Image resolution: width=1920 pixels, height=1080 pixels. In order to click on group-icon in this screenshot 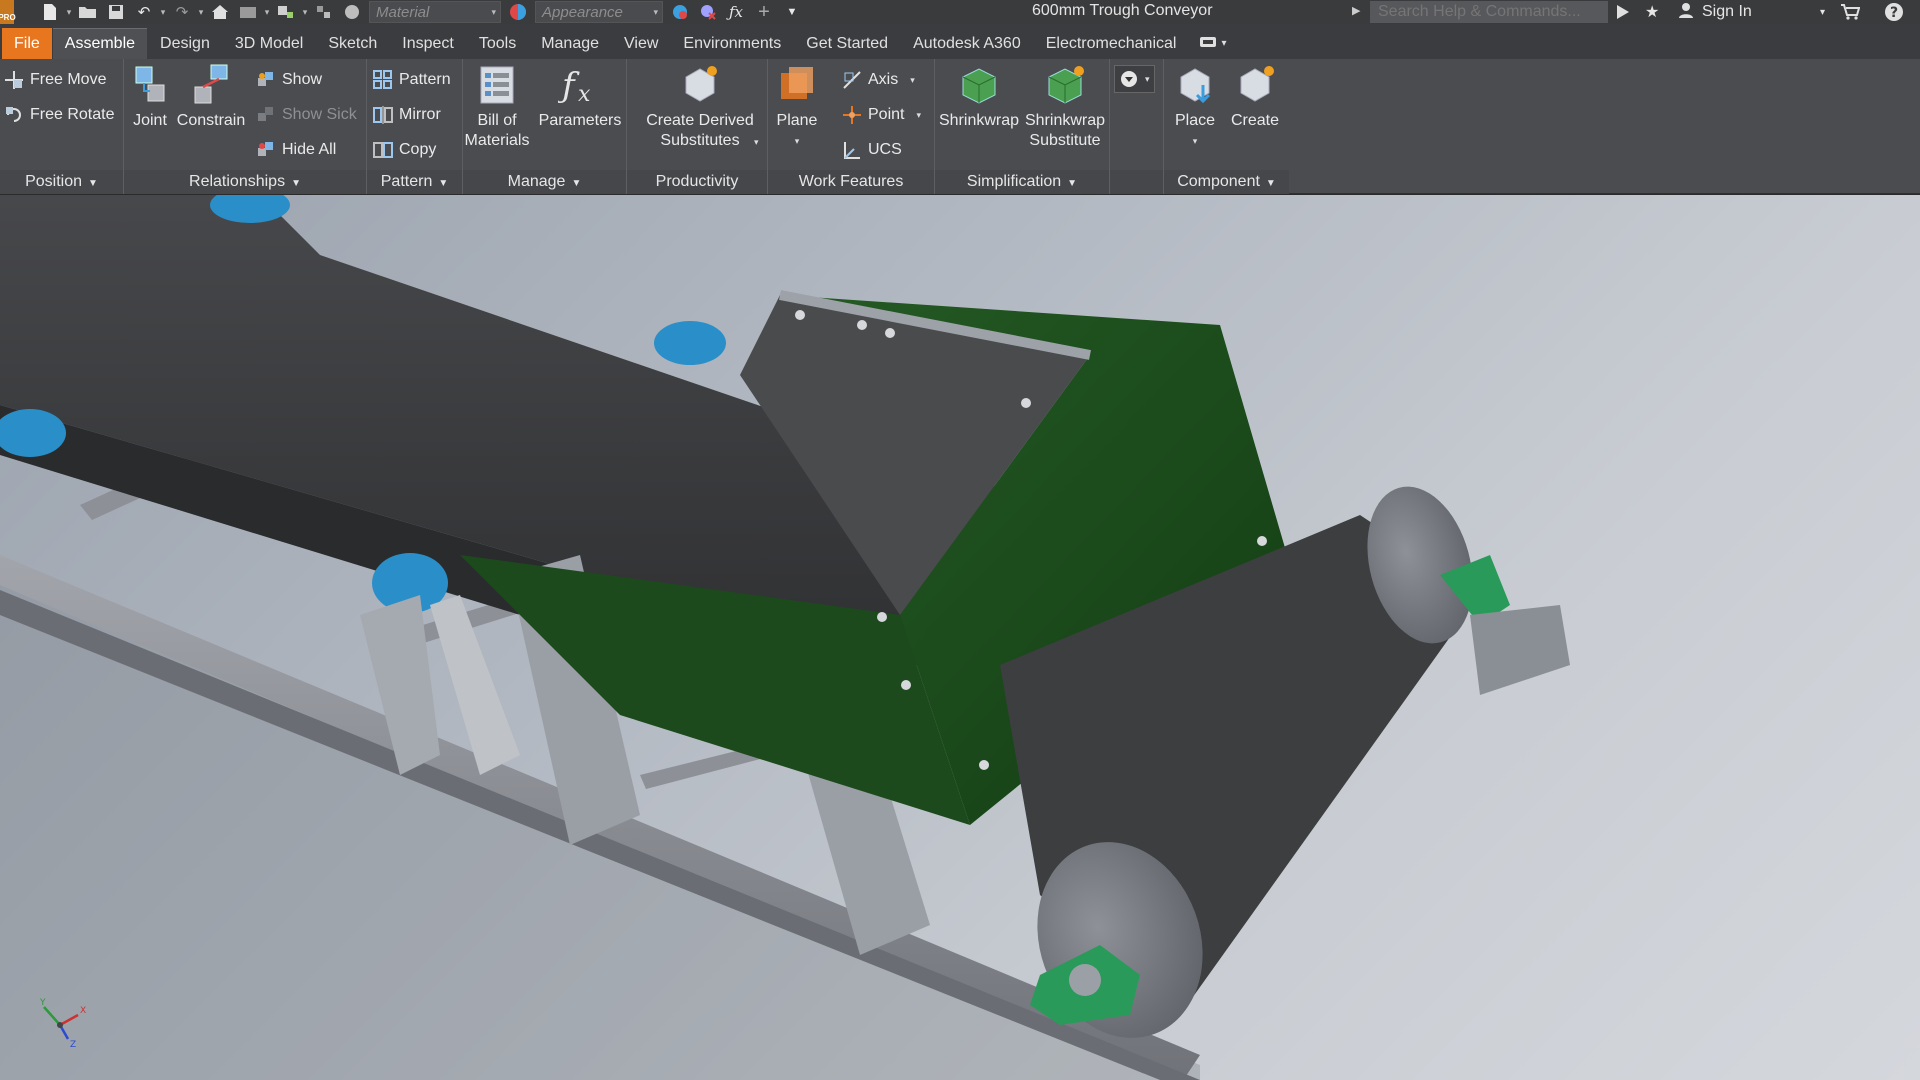, I will do `click(324, 12)`.